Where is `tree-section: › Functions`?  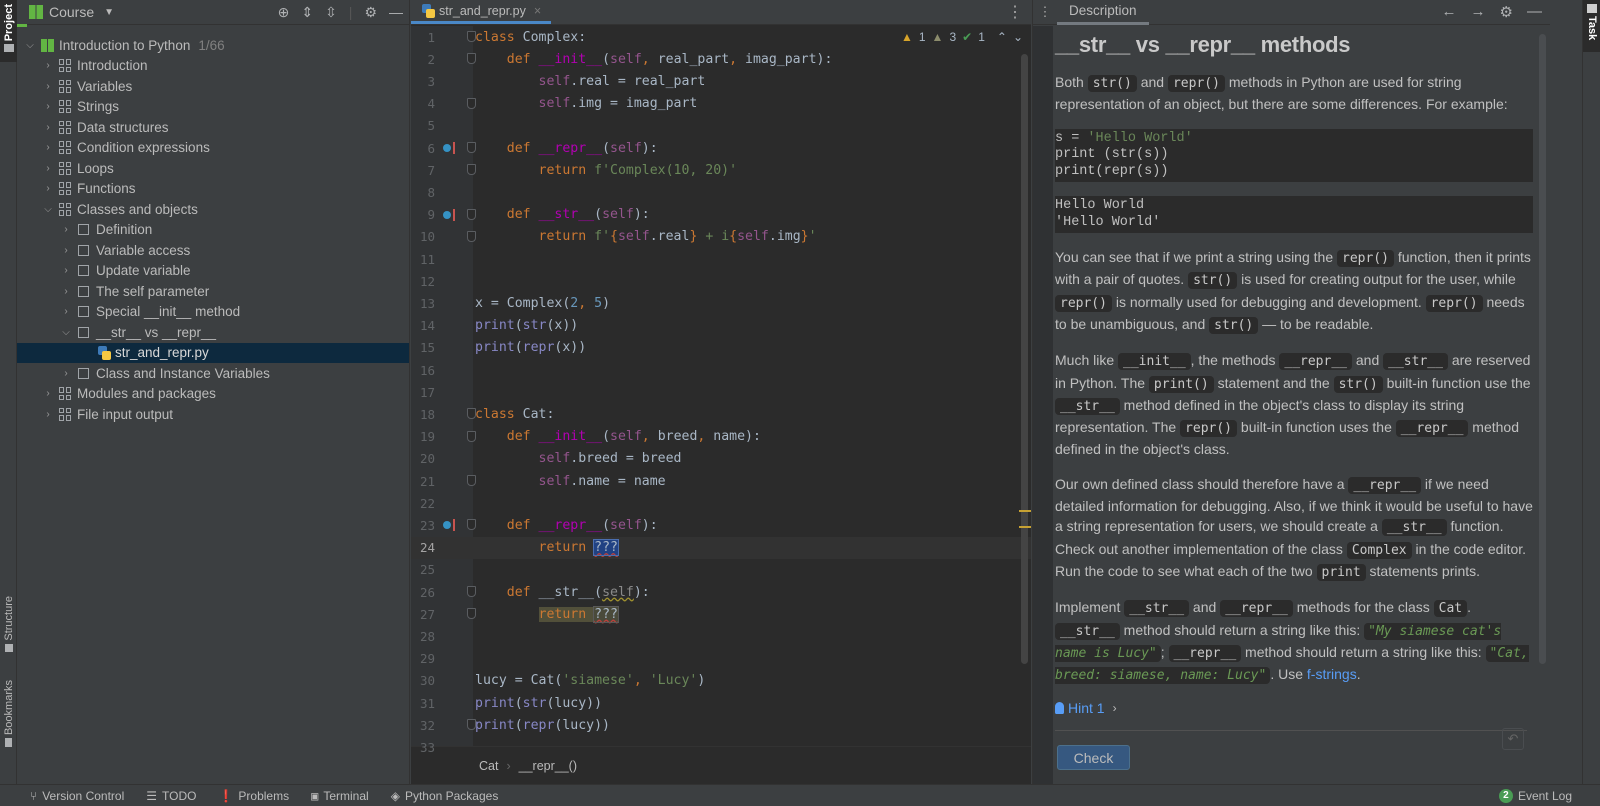 tree-section: › Functions is located at coordinates (213, 189).